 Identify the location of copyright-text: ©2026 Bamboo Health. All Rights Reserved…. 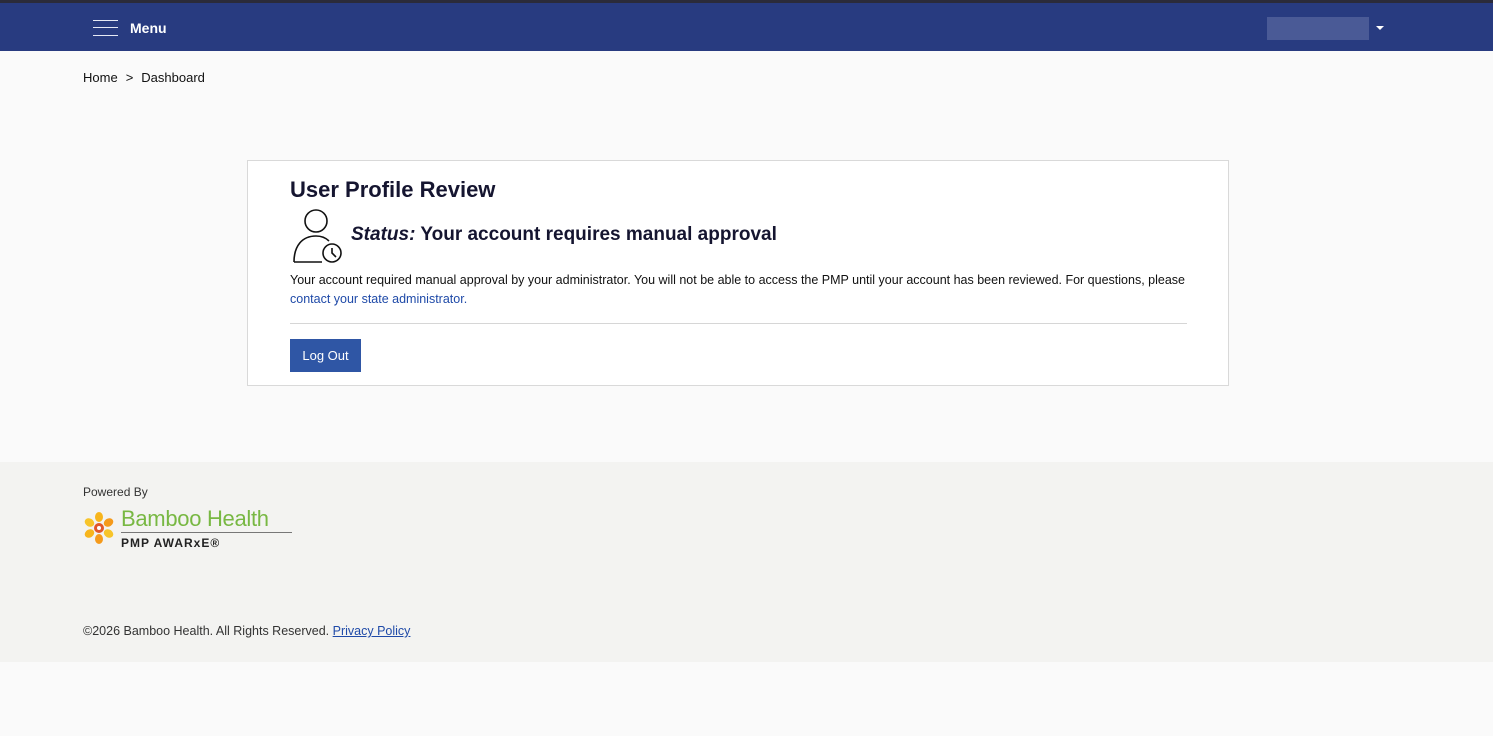
(206, 631).